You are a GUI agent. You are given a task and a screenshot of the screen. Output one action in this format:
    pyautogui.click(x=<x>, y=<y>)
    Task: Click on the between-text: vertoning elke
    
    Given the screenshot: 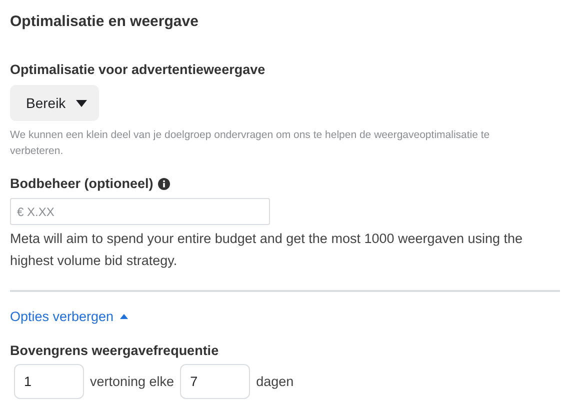 What is the action you would take?
    pyautogui.click(x=132, y=381)
    